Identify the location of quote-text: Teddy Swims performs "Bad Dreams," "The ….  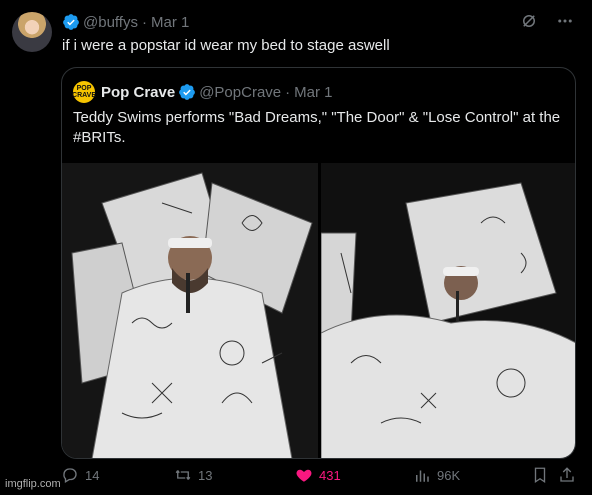
(317, 127).